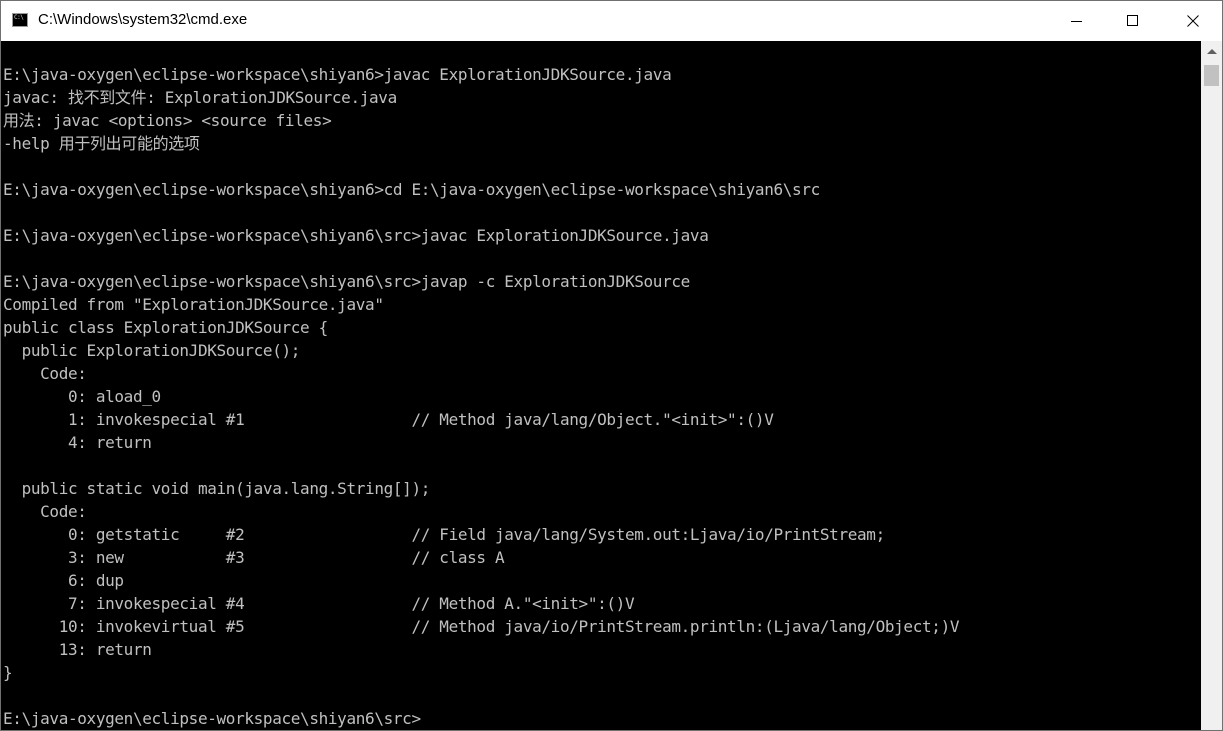 This screenshot has height=731, width=1223. What do you see at coordinates (101, 143) in the screenshot?
I see `console-line: -help 用于列出可能的选项` at bounding box center [101, 143].